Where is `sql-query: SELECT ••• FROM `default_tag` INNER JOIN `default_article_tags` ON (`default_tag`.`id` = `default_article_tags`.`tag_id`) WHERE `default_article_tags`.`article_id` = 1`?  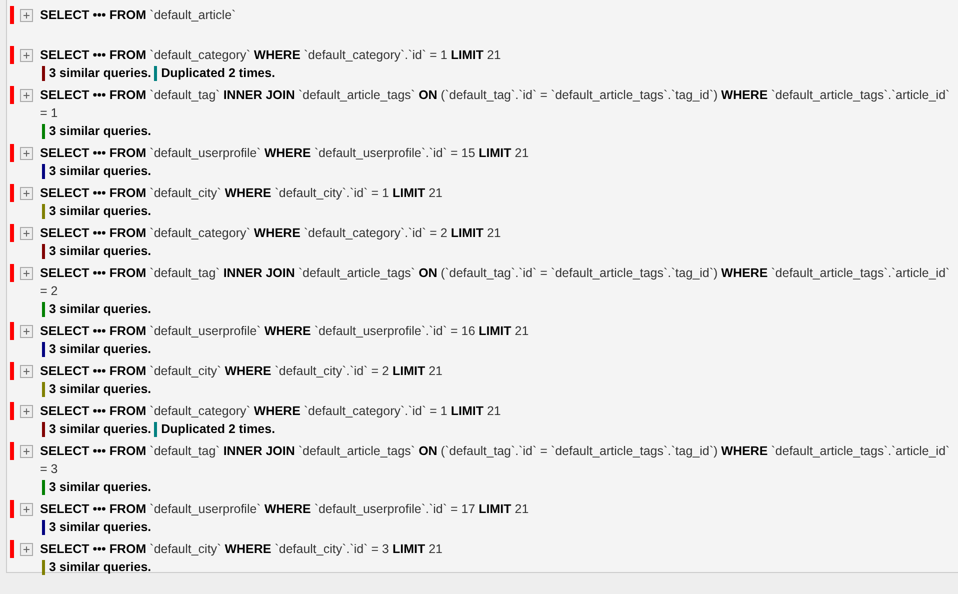
sql-query: SELECT ••• FROM `default_tag` INNER JOIN `default_article_tags` ON (`default_tag`.`id` = `default_article_tags`.`tag_id`) WHERE `default_article_tags`.`article_id` = 1 is located at coordinates (495, 104).